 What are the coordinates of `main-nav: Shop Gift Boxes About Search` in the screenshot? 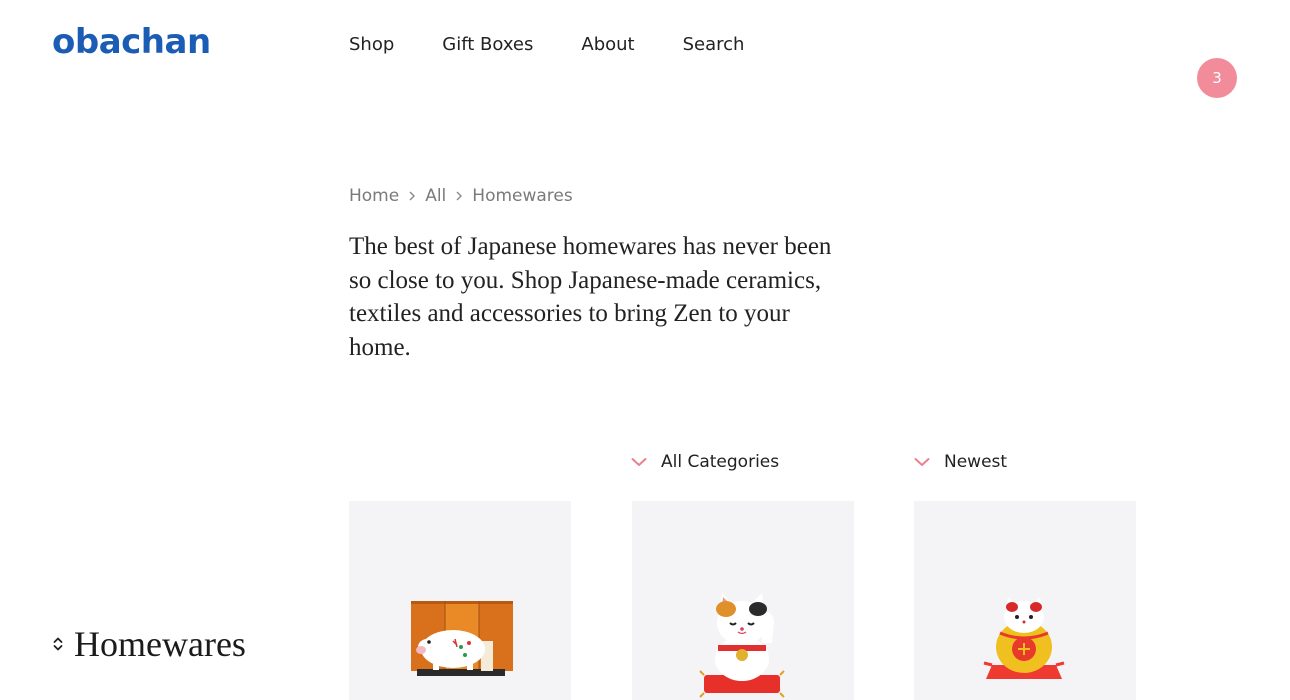 It's located at (570, 45).